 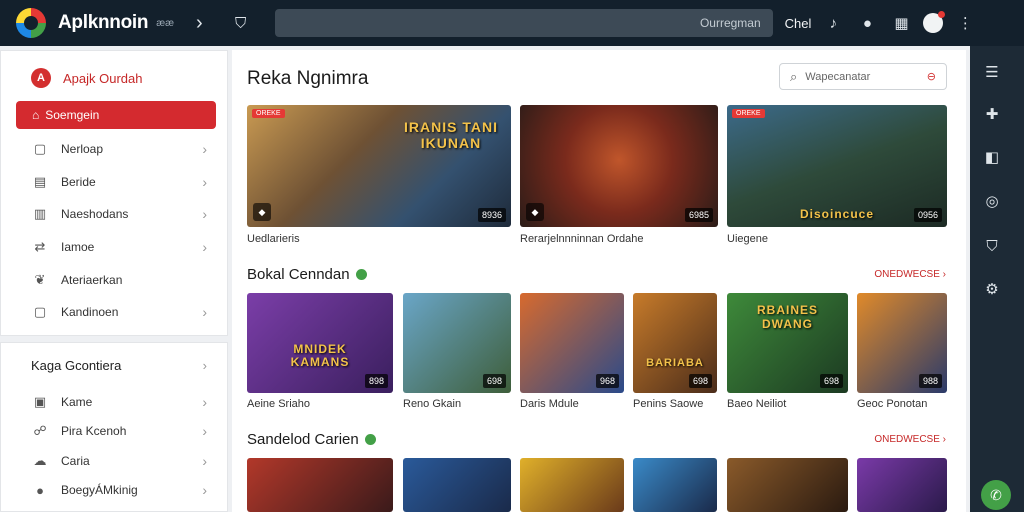 I want to click on group-title-label: Kaga Gcontiera, so click(x=76, y=365).